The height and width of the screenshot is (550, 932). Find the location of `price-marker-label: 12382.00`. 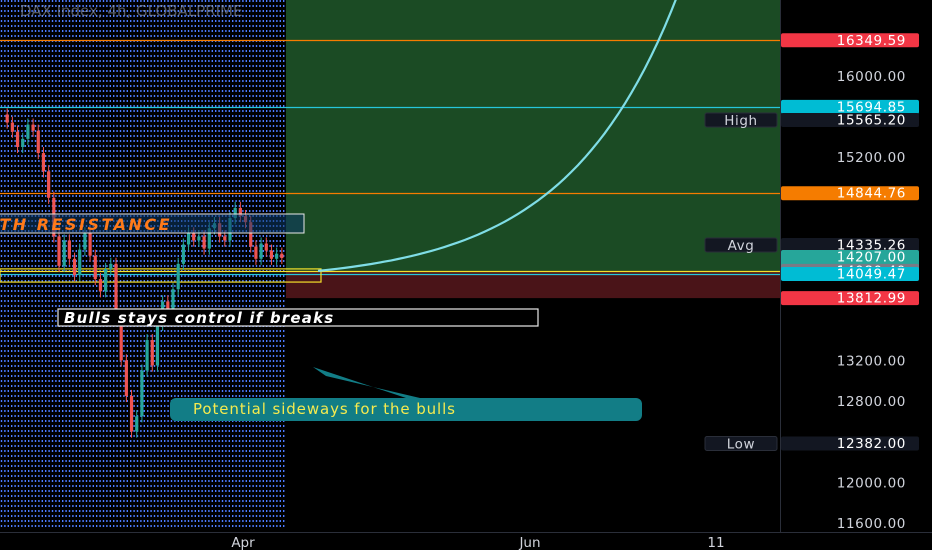

price-marker-label: 12382.00 is located at coordinates (871, 444).